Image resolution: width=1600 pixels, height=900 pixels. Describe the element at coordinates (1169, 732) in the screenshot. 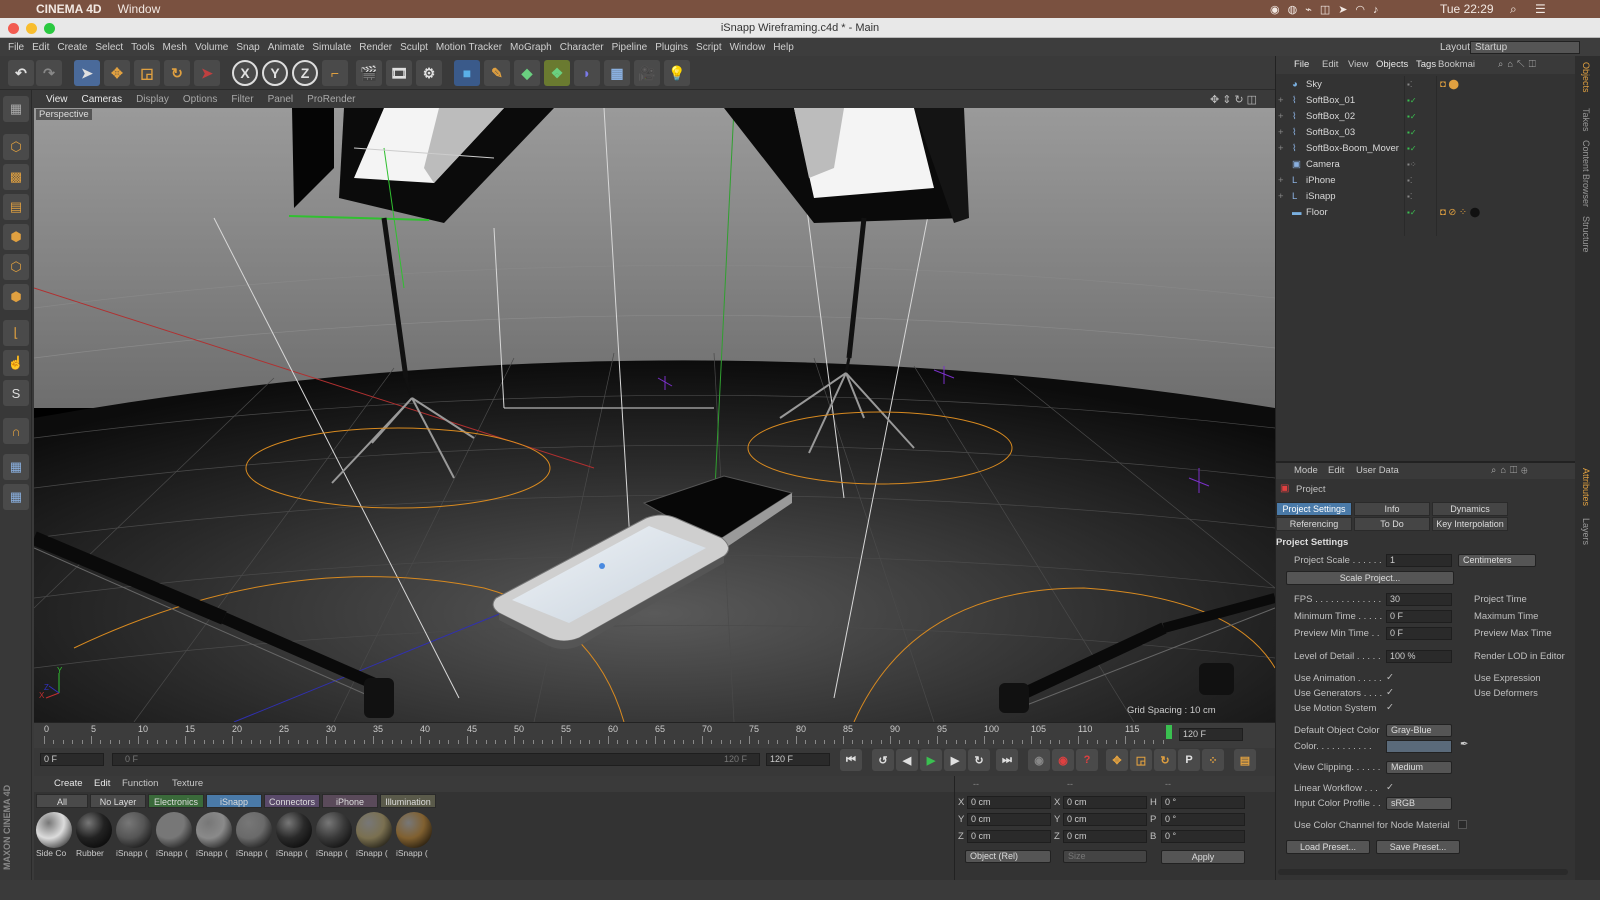

I see `playhead` at that location.